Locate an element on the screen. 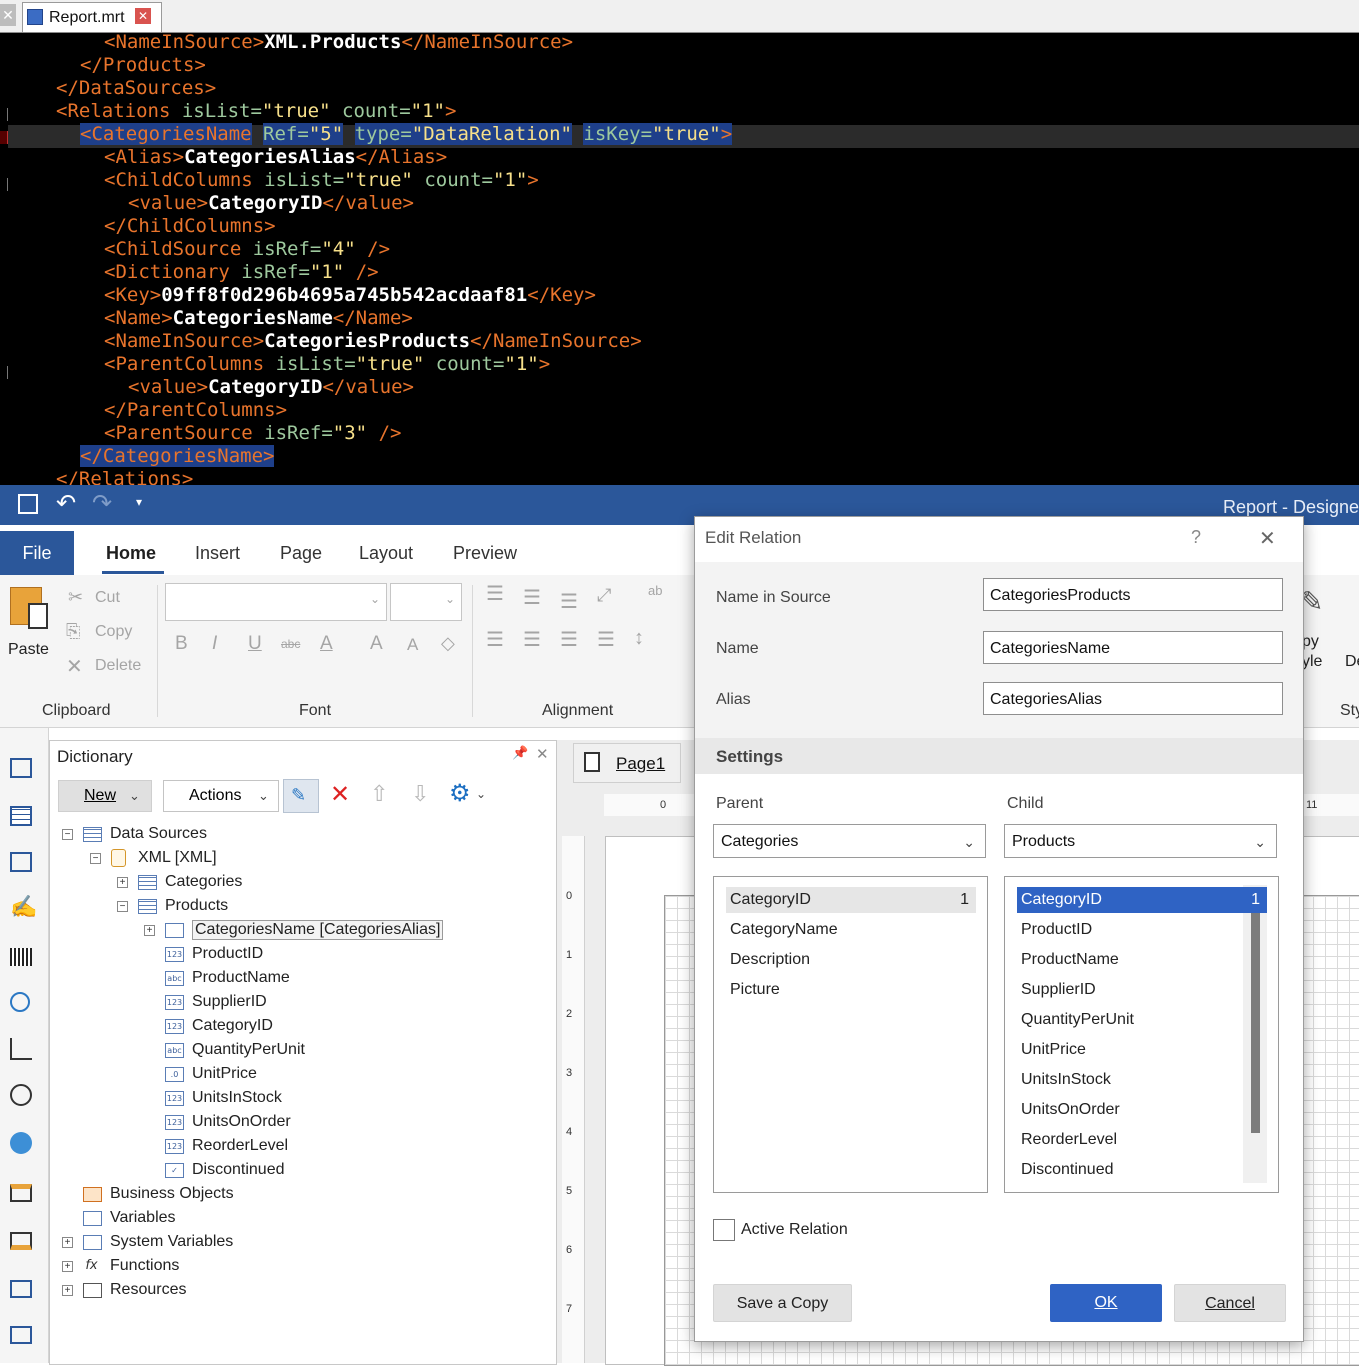 The height and width of the screenshot is (1366, 1359). font-size-combo: ⌄ is located at coordinates (426, 602).